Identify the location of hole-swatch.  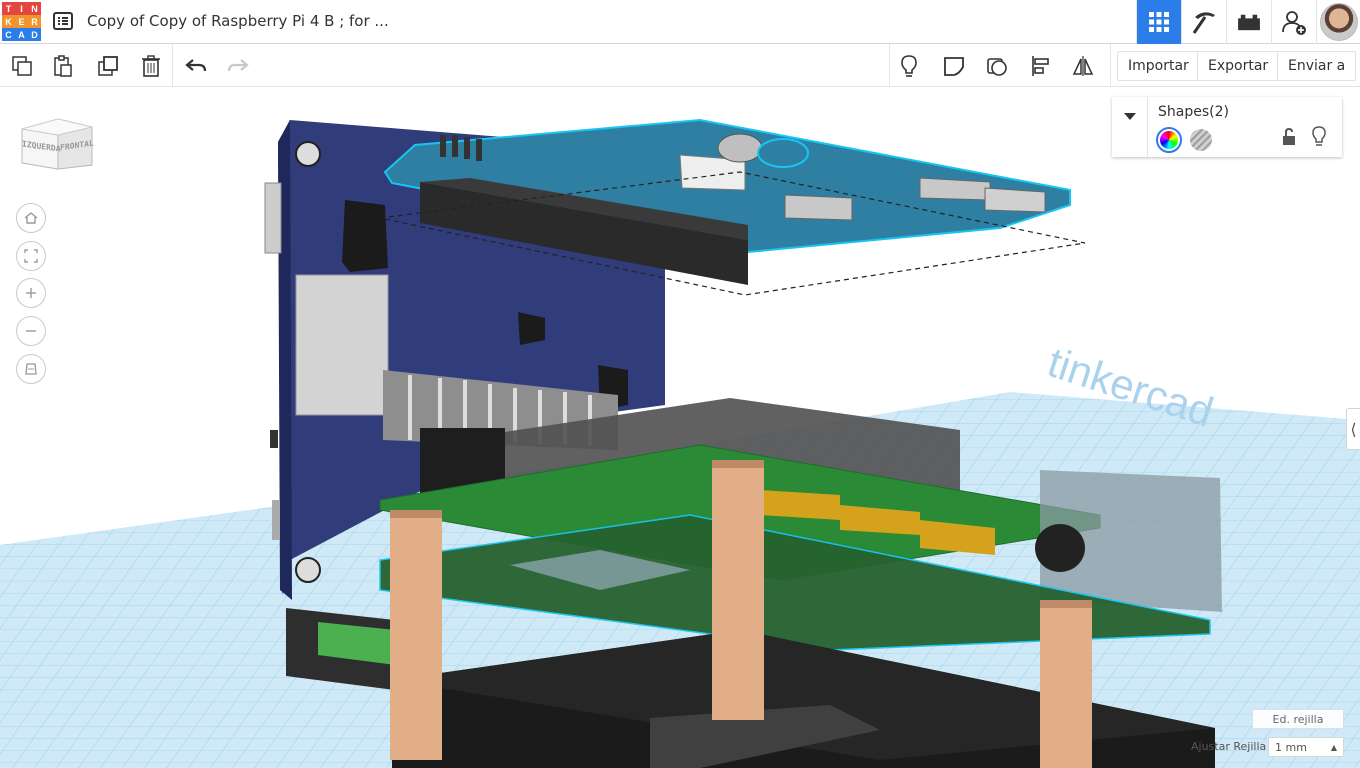
(1201, 140).